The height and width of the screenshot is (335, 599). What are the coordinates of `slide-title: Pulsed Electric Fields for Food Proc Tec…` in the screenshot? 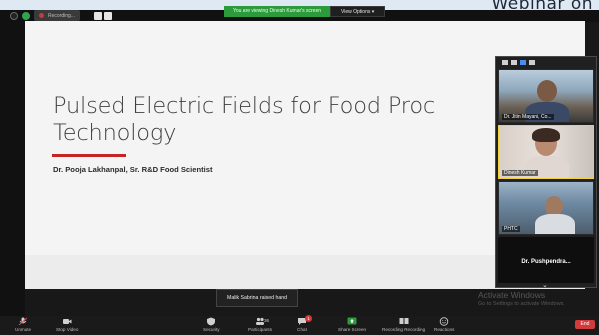 It's located at (244, 119).